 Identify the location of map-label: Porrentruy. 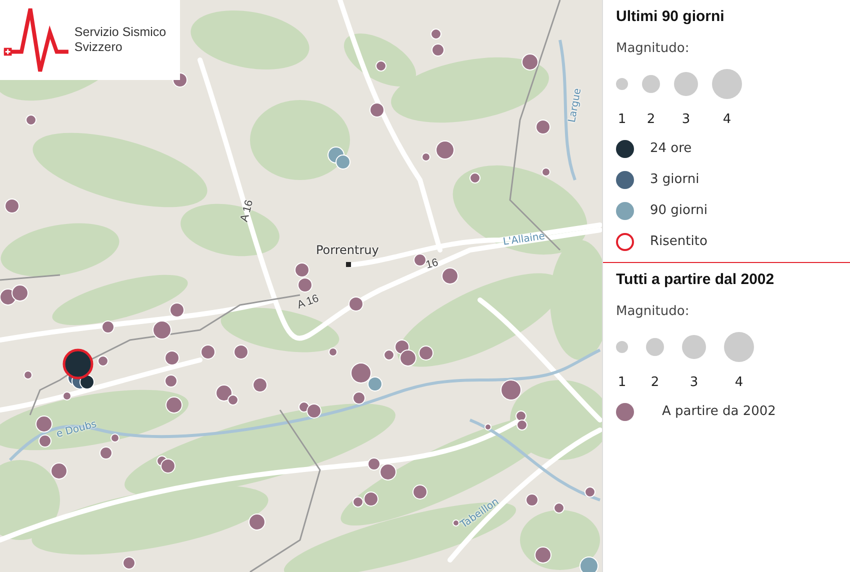
(347, 250).